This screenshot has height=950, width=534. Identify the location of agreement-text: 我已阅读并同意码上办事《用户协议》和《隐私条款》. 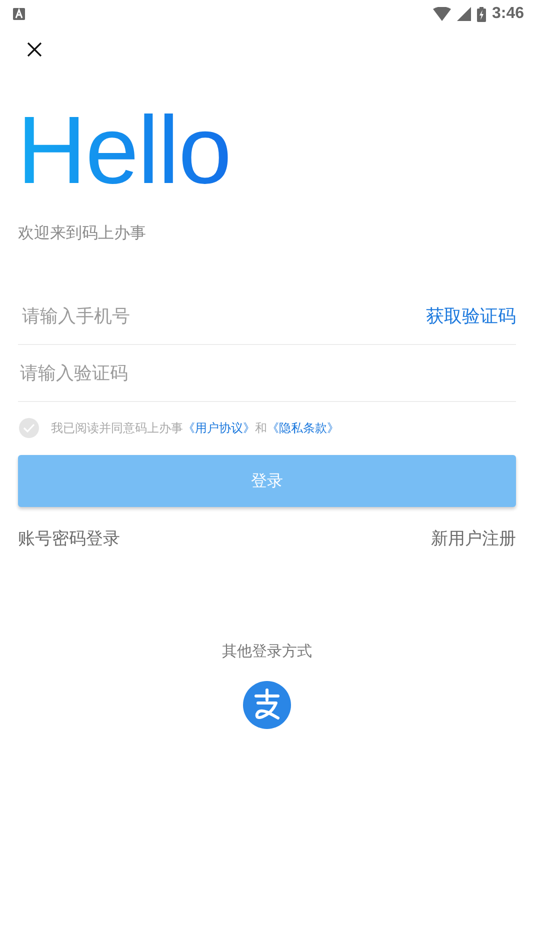
(195, 428).